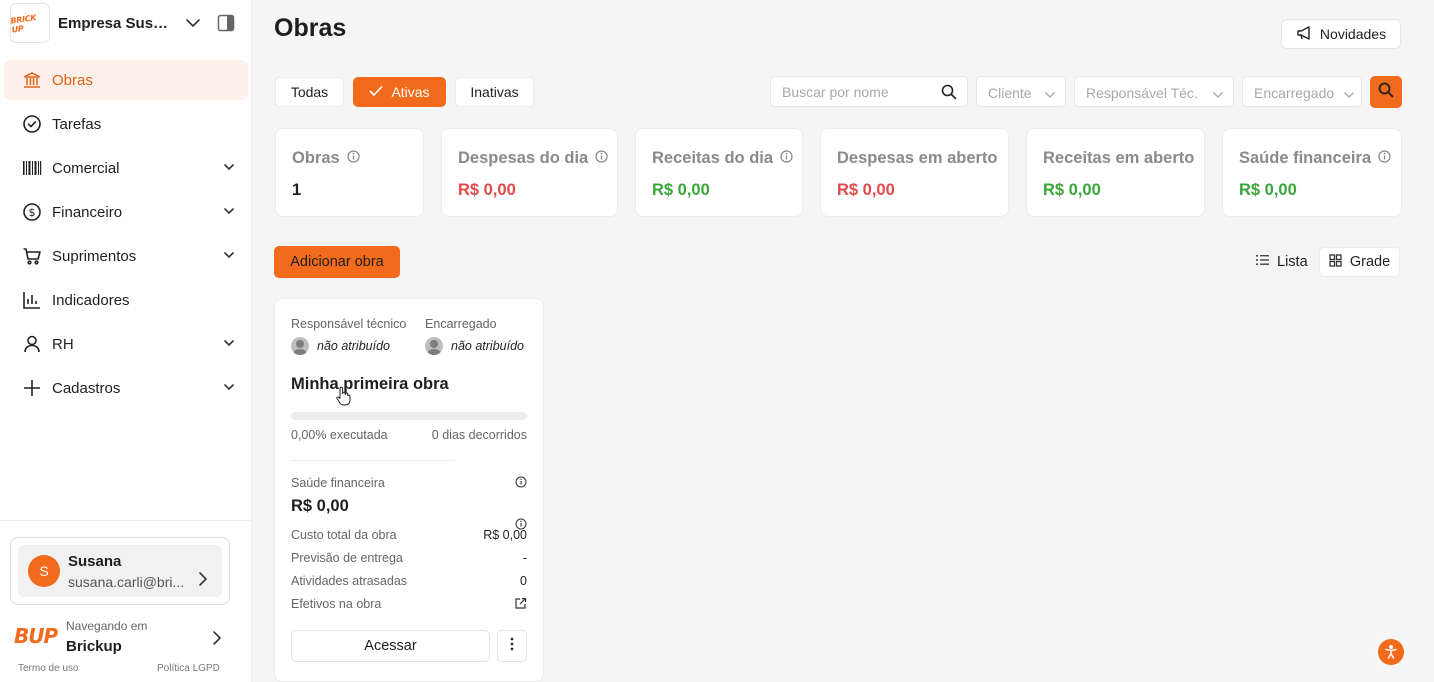  I want to click on obra-title: Minha primeira obra, so click(370, 384).